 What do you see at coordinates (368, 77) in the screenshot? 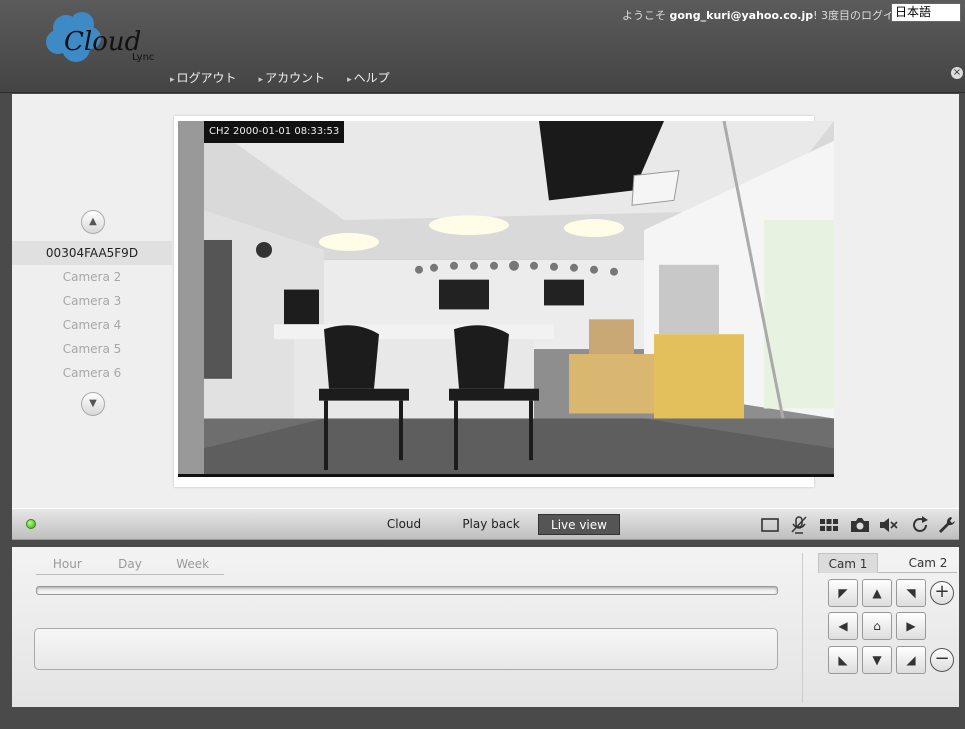
I see `help-link: ヘルプ` at bounding box center [368, 77].